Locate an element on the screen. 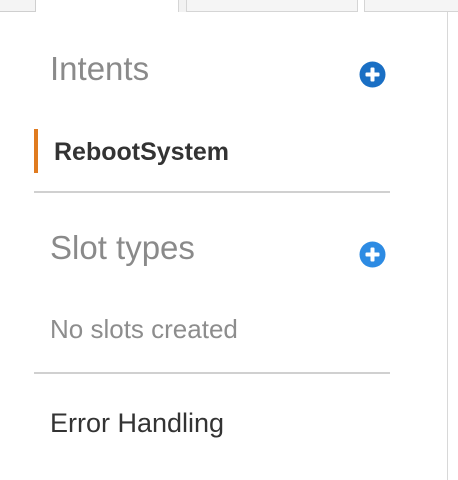  intents-heading: Intents is located at coordinates (100, 68).